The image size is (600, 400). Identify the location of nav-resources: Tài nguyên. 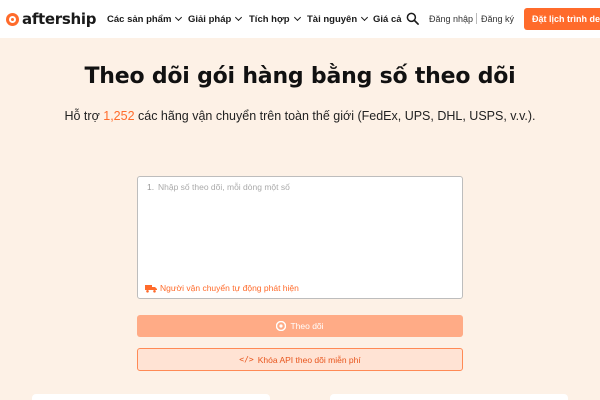
(338, 19).